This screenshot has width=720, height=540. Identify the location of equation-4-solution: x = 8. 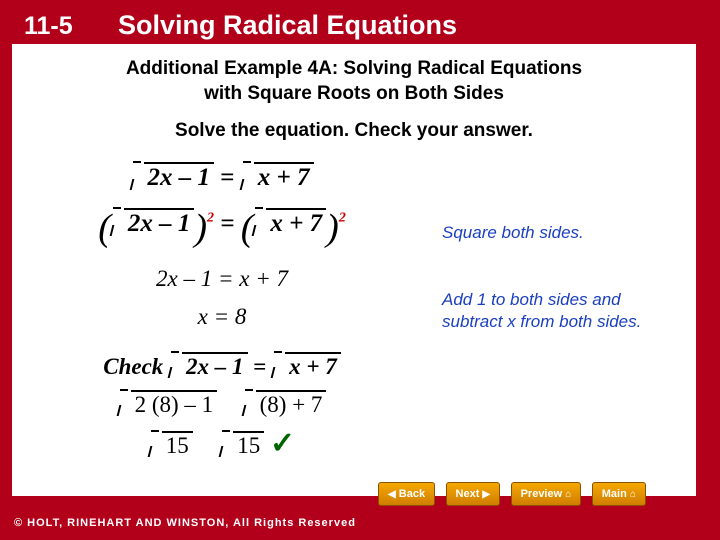
(222, 316).